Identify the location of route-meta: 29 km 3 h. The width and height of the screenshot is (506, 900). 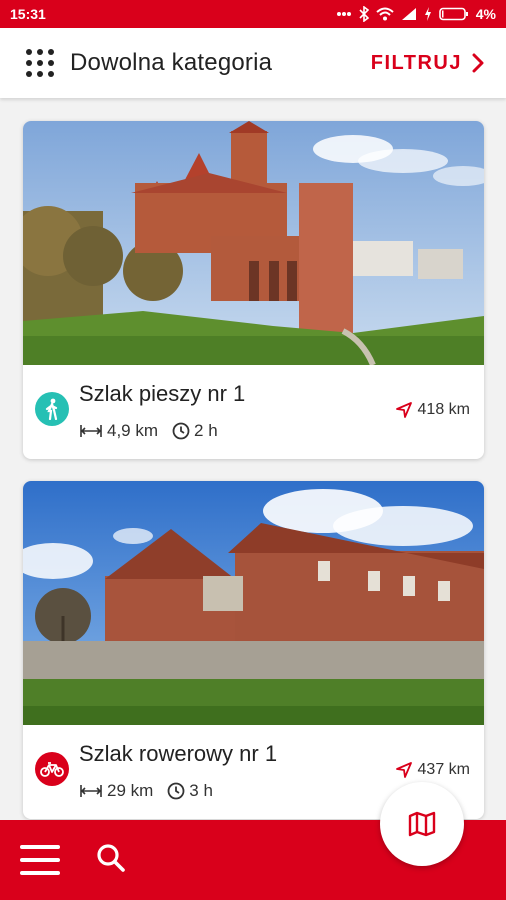
(146, 791).